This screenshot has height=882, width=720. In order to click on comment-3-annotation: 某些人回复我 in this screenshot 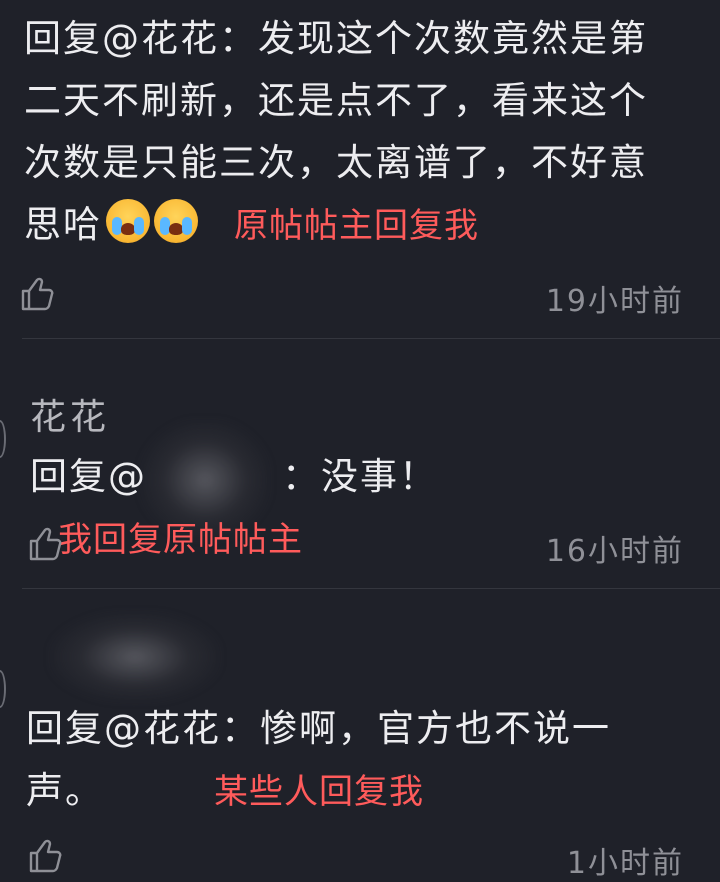, I will do `click(319, 792)`.